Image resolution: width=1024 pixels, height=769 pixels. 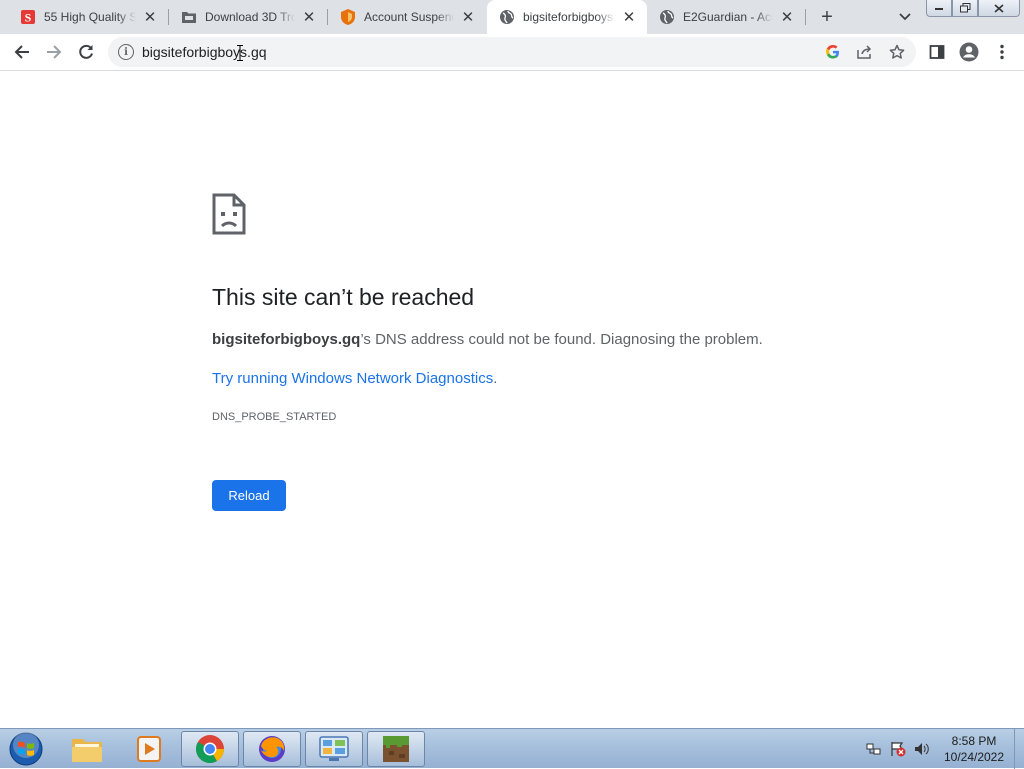 I want to click on tab-1: S 55 High Quality St ✕, so click(x=88, y=17).